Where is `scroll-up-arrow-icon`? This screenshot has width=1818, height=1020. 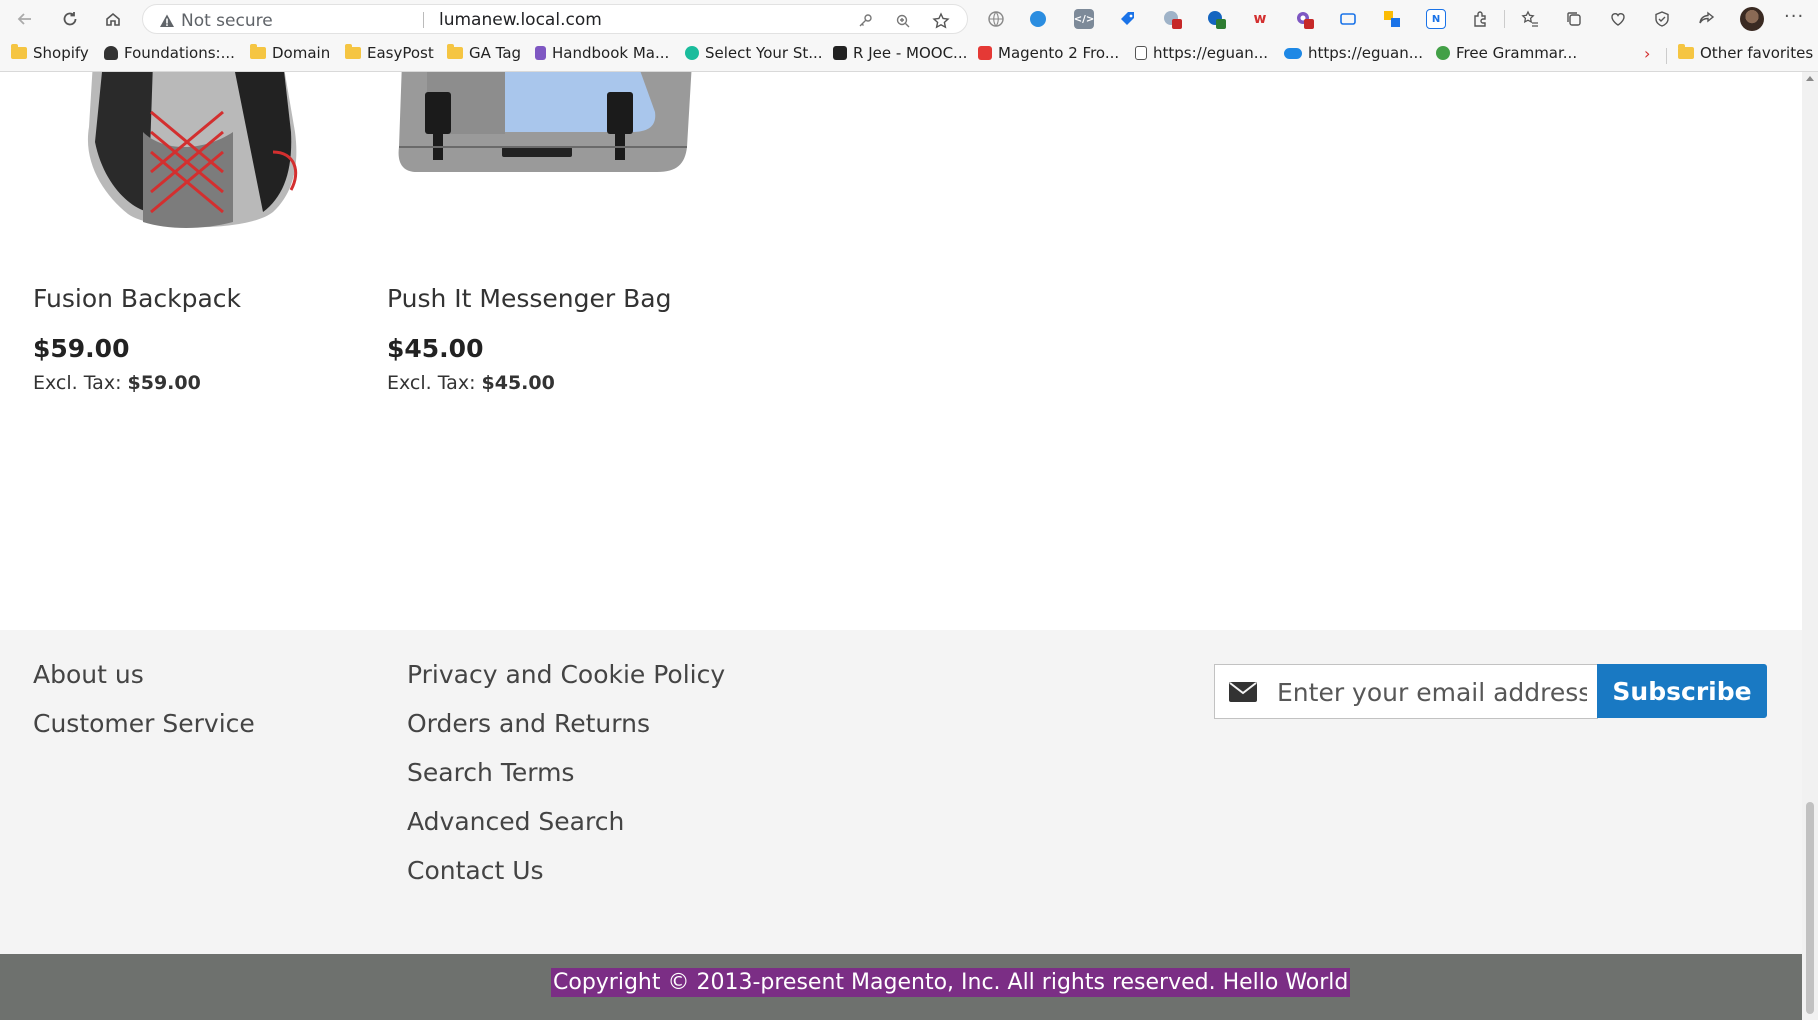 scroll-up-arrow-icon is located at coordinates (1810, 78).